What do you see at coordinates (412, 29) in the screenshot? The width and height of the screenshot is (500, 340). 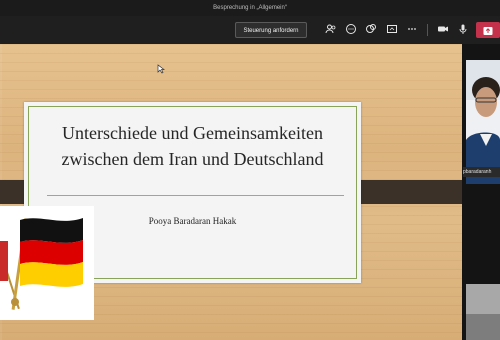 I see `more-icon` at bounding box center [412, 29].